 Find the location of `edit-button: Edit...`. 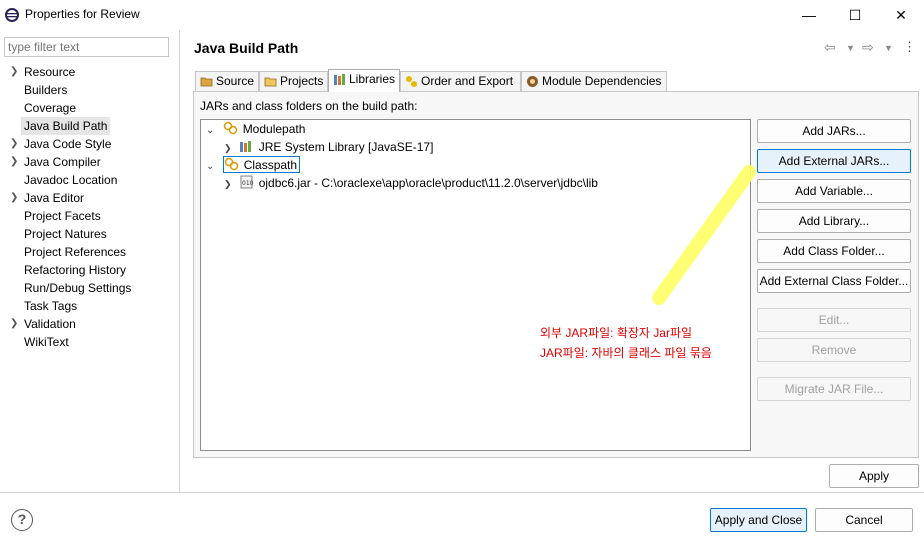

edit-button: Edit... is located at coordinates (834, 320).